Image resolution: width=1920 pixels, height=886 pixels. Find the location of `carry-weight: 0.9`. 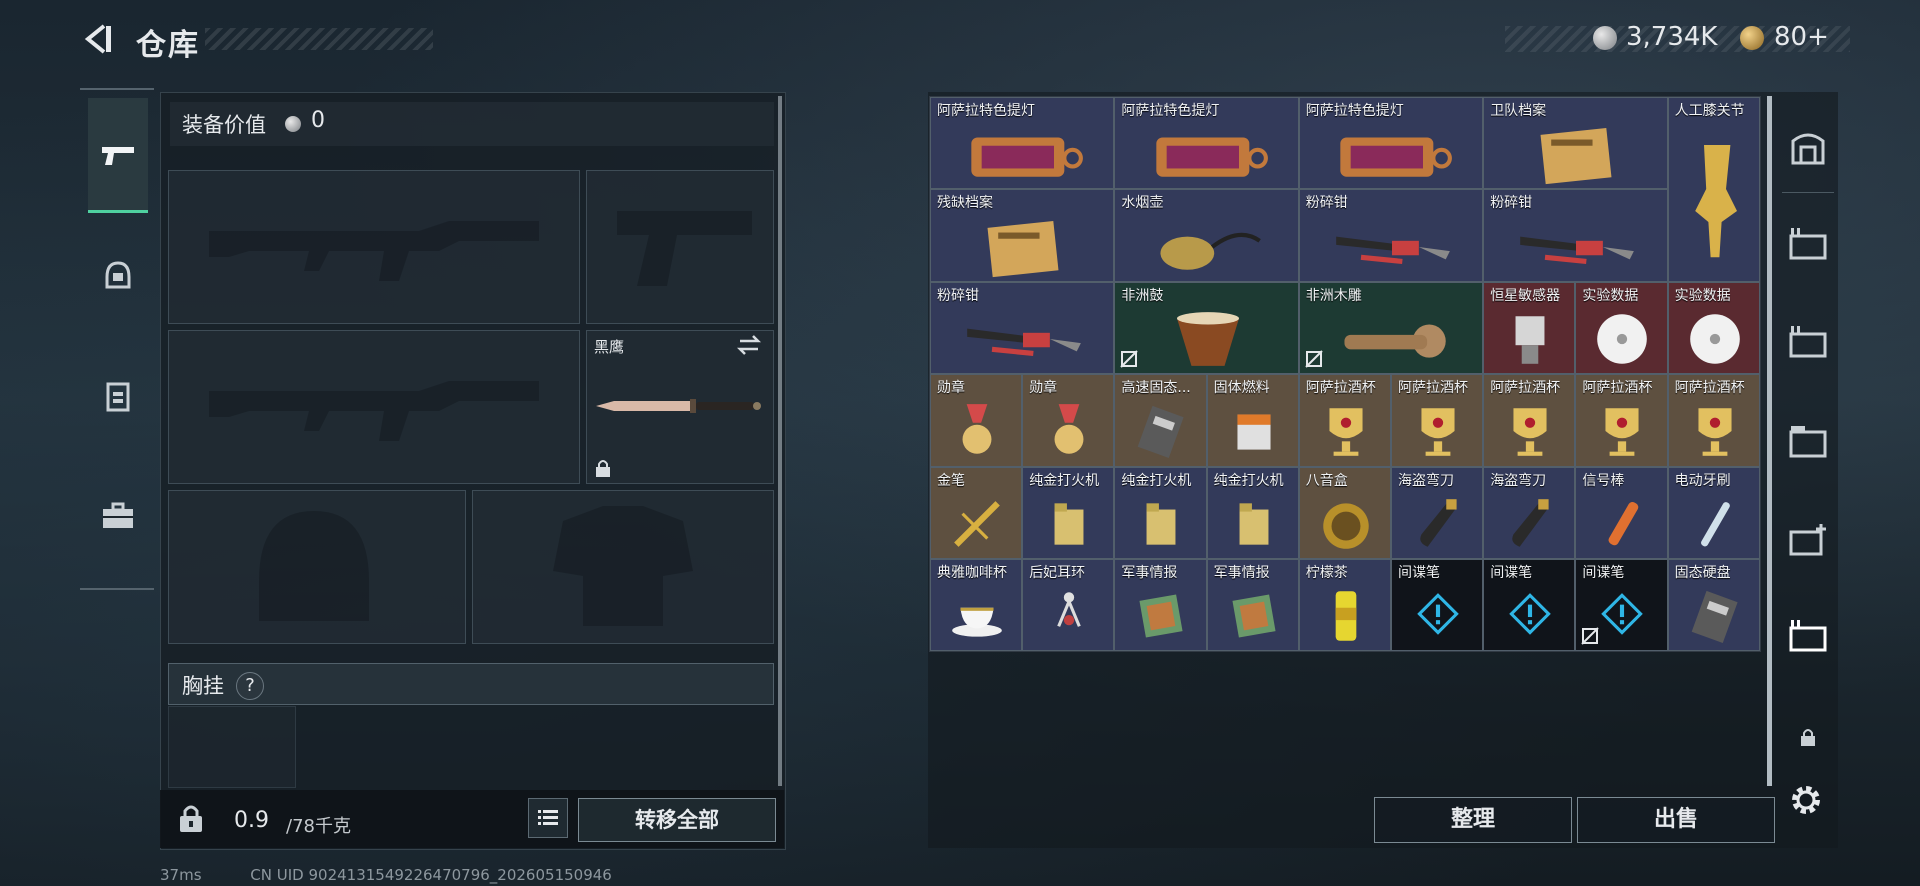

carry-weight: 0.9 is located at coordinates (251, 820).